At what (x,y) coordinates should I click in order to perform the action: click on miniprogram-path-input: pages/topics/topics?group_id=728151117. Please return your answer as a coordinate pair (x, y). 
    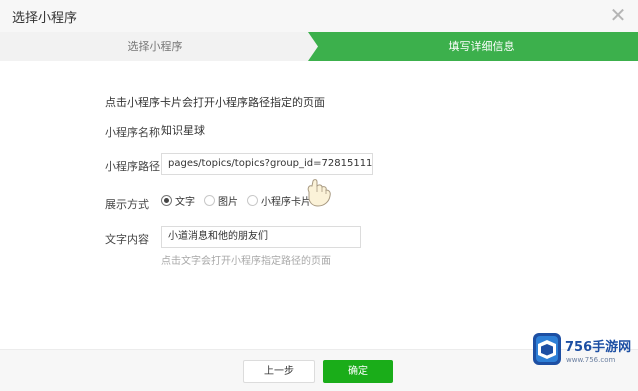
    Looking at the image, I should click on (267, 164).